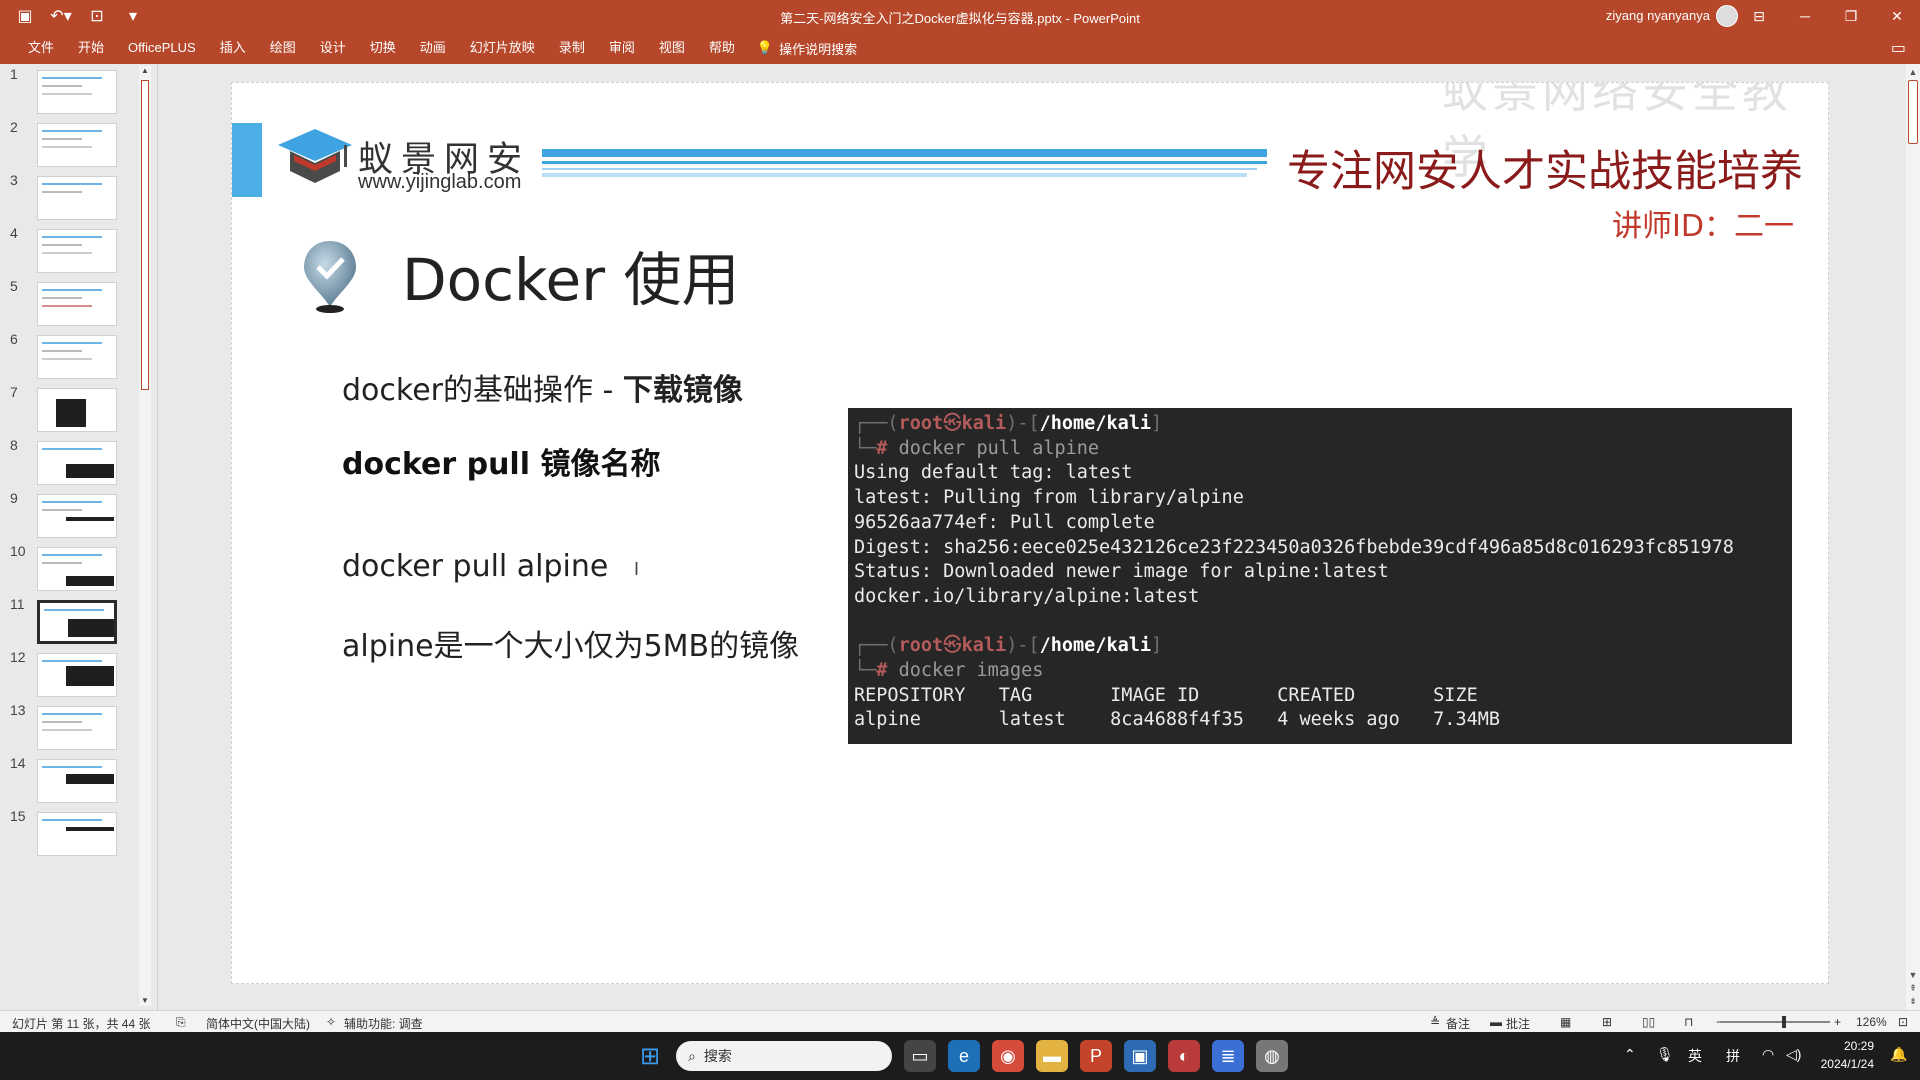 Image resolution: width=1920 pixels, height=1080 pixels. I want to click on tab-transitions: 切换, so click(383, 48).